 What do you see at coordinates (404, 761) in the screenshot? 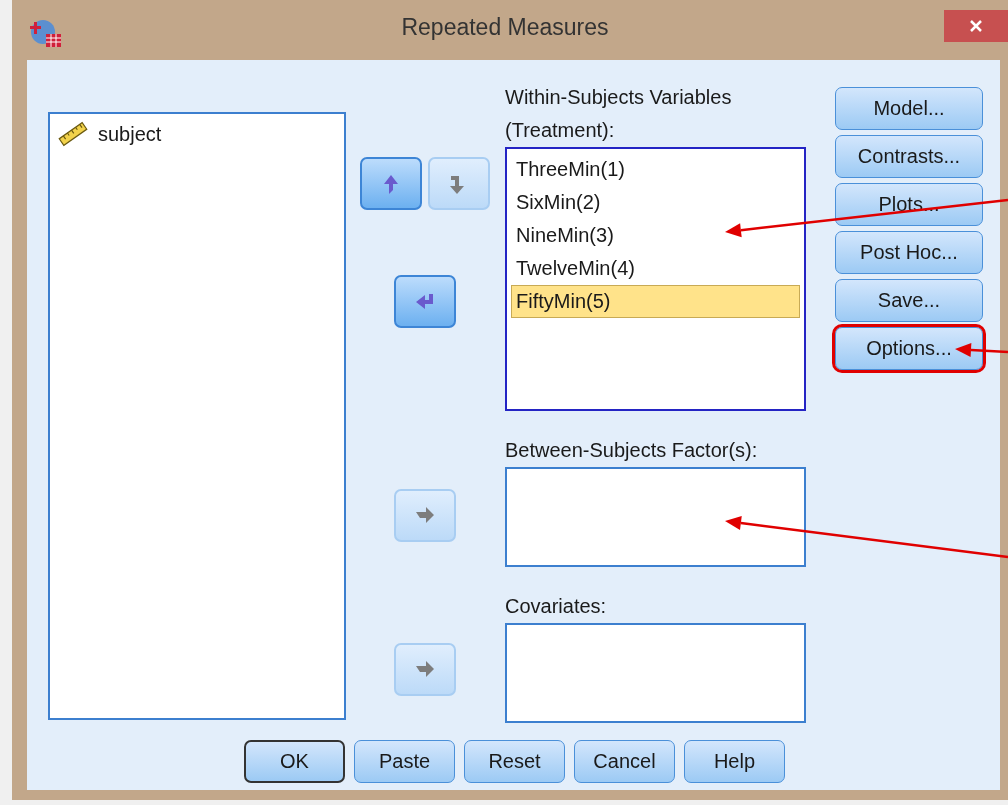
I see `dialog-button: Paste` at bounding box center [404, 761].